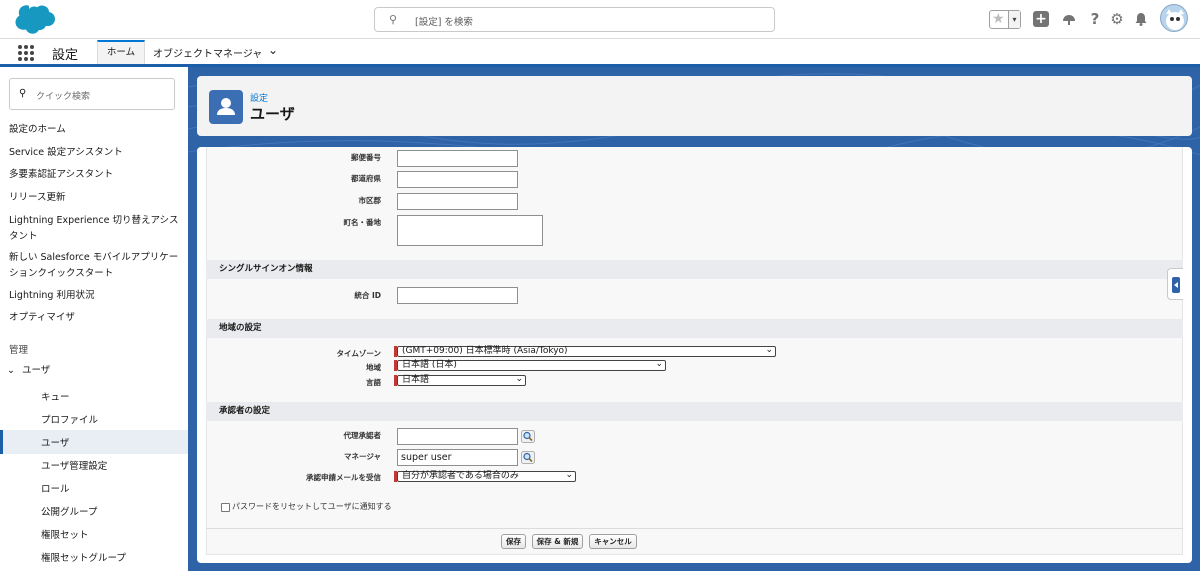 The width and height of the screenshot is (1200, 571). What do you see at coordinates (557, 541) in the screenshot?
I see `save-new-button: 保存 & 新規` at bounding box center [557, 541].